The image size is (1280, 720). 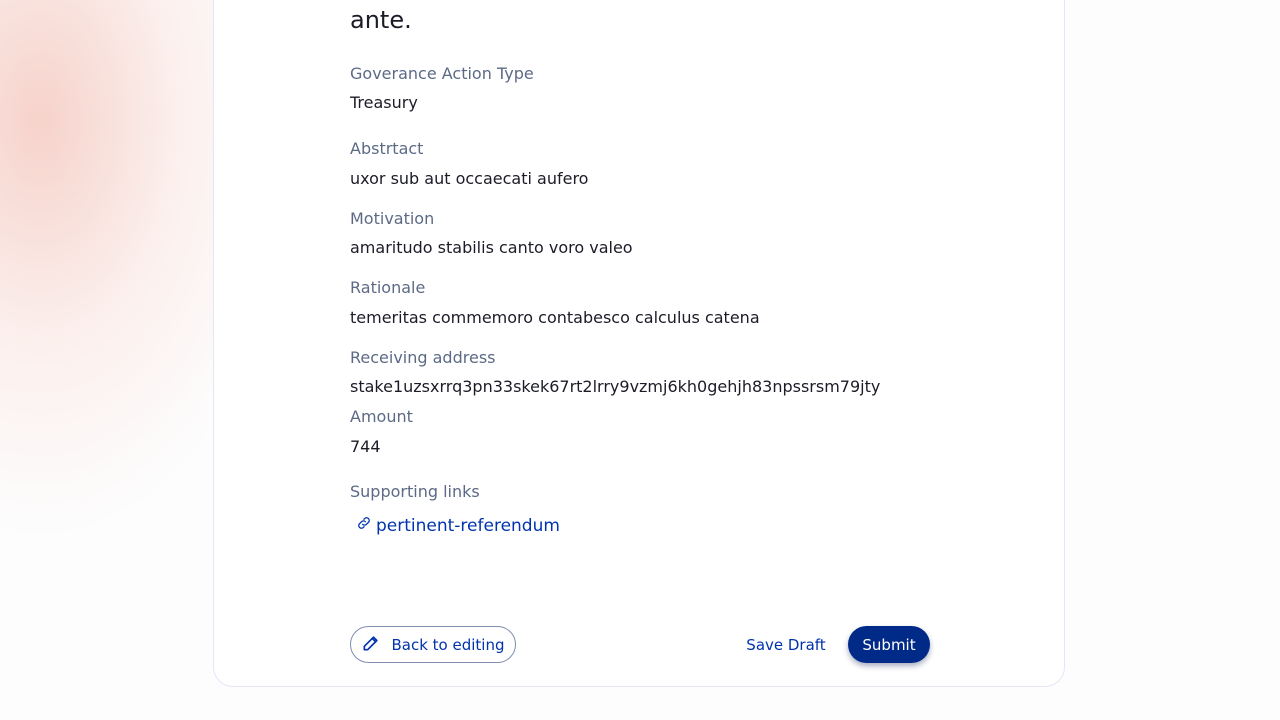 What do you see at coordinates (388, 287) in the screenshot?
I see `label-rationale: Rationale` at bounding box center [388, 287].